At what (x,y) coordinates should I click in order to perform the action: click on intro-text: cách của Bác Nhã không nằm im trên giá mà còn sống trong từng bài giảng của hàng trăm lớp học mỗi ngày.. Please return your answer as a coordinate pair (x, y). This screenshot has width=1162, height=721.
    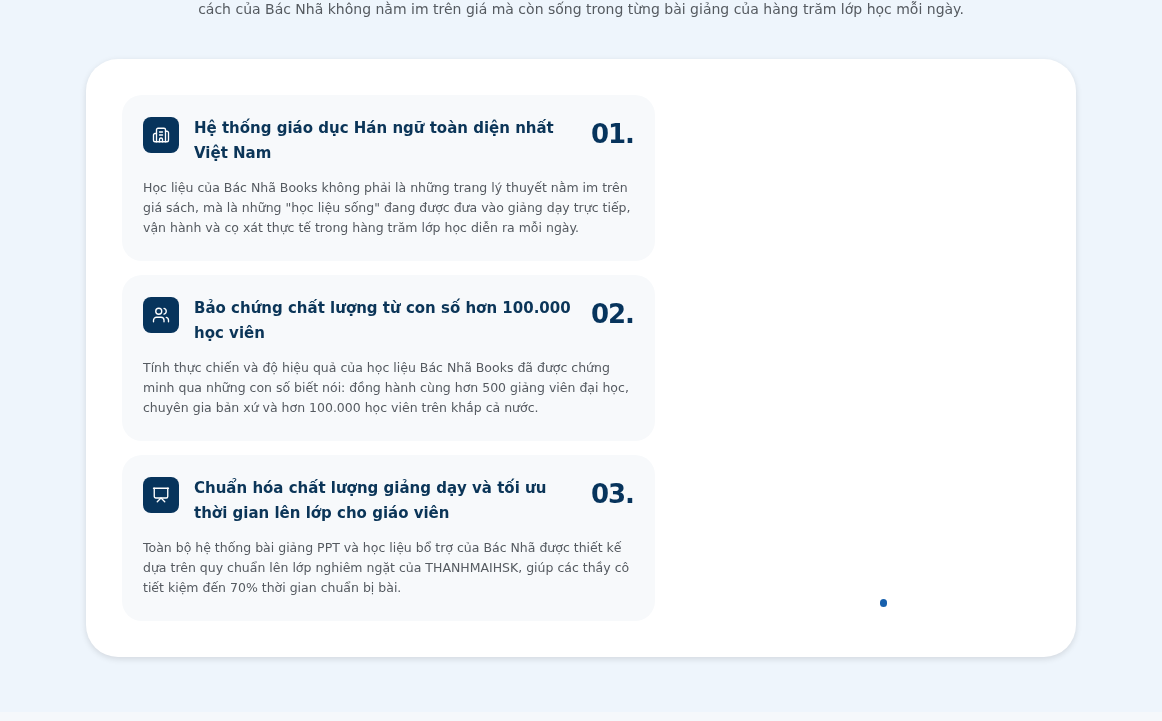
    Looking at the image, I should click on (581, 9).